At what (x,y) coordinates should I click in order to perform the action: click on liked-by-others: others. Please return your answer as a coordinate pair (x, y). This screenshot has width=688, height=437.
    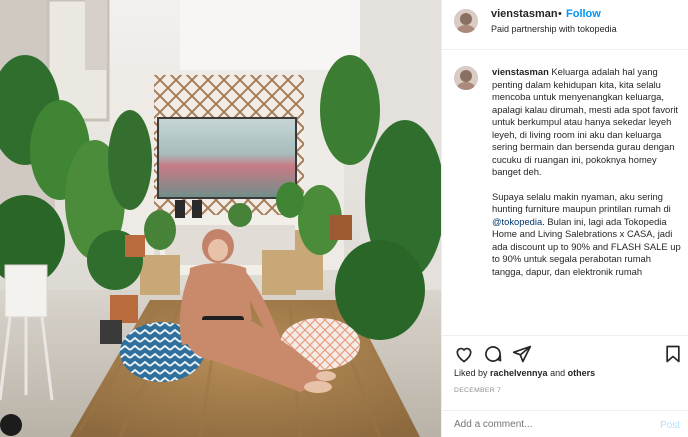
    Looking at the image, I should click on (582, 373).